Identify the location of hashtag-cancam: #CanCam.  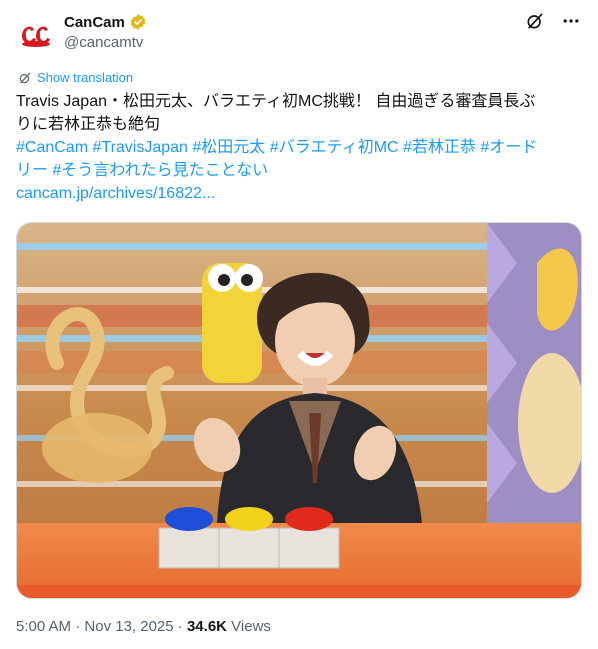
(52, 147).